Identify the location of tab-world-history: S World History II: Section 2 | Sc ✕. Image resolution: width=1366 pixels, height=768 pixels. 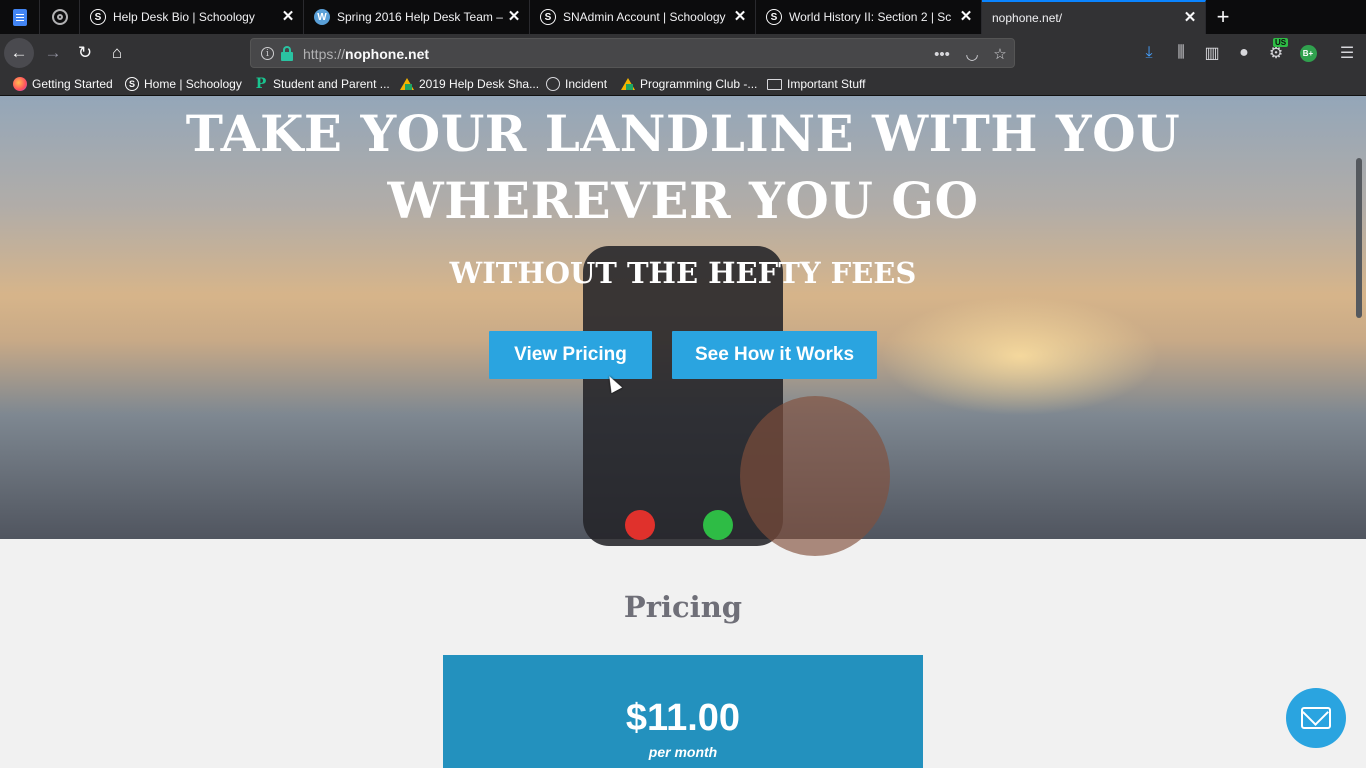
(870, 17).